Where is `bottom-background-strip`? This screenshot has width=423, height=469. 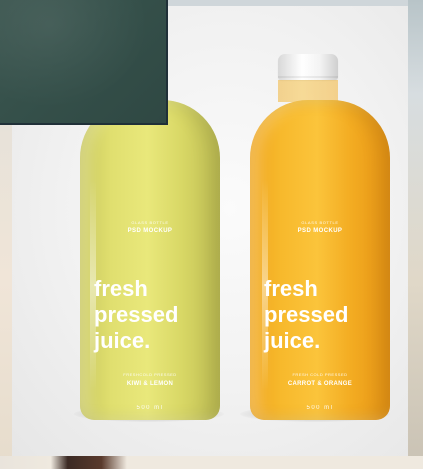
bottom-background-strip is located at coordinates (211, 462).